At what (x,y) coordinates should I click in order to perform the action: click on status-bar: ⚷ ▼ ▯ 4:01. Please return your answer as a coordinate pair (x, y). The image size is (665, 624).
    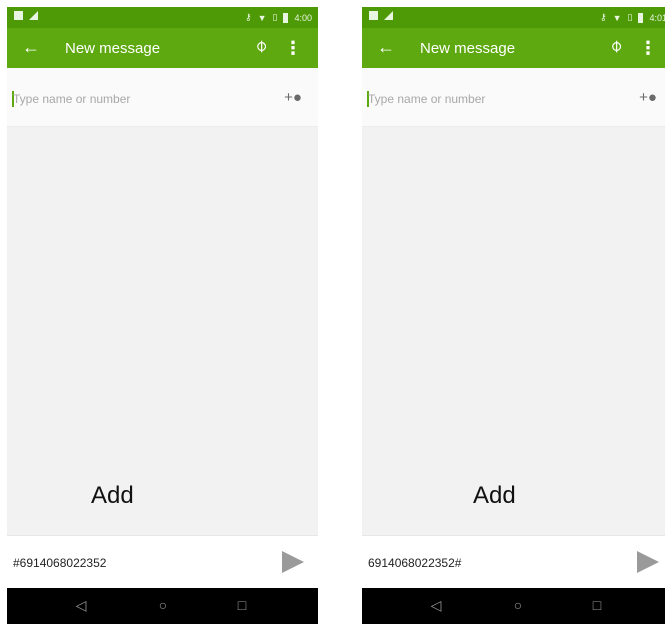
    Looking at the image, I should click on (513, 17).